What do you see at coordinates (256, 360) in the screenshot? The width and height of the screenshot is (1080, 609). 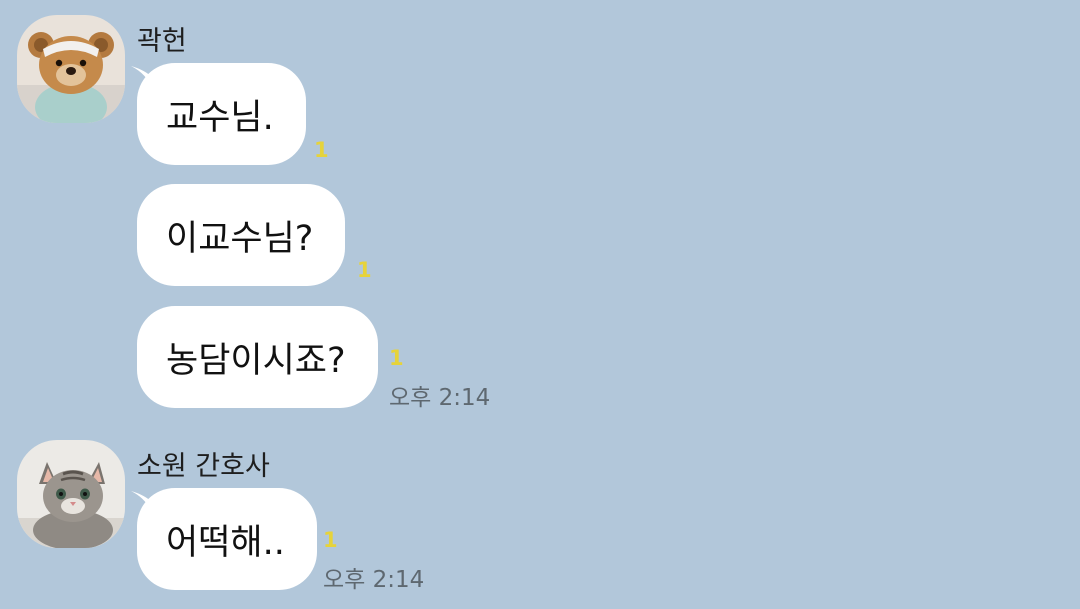 I see `message-text: 농담이시죠?` at bounding box center [256, 360].